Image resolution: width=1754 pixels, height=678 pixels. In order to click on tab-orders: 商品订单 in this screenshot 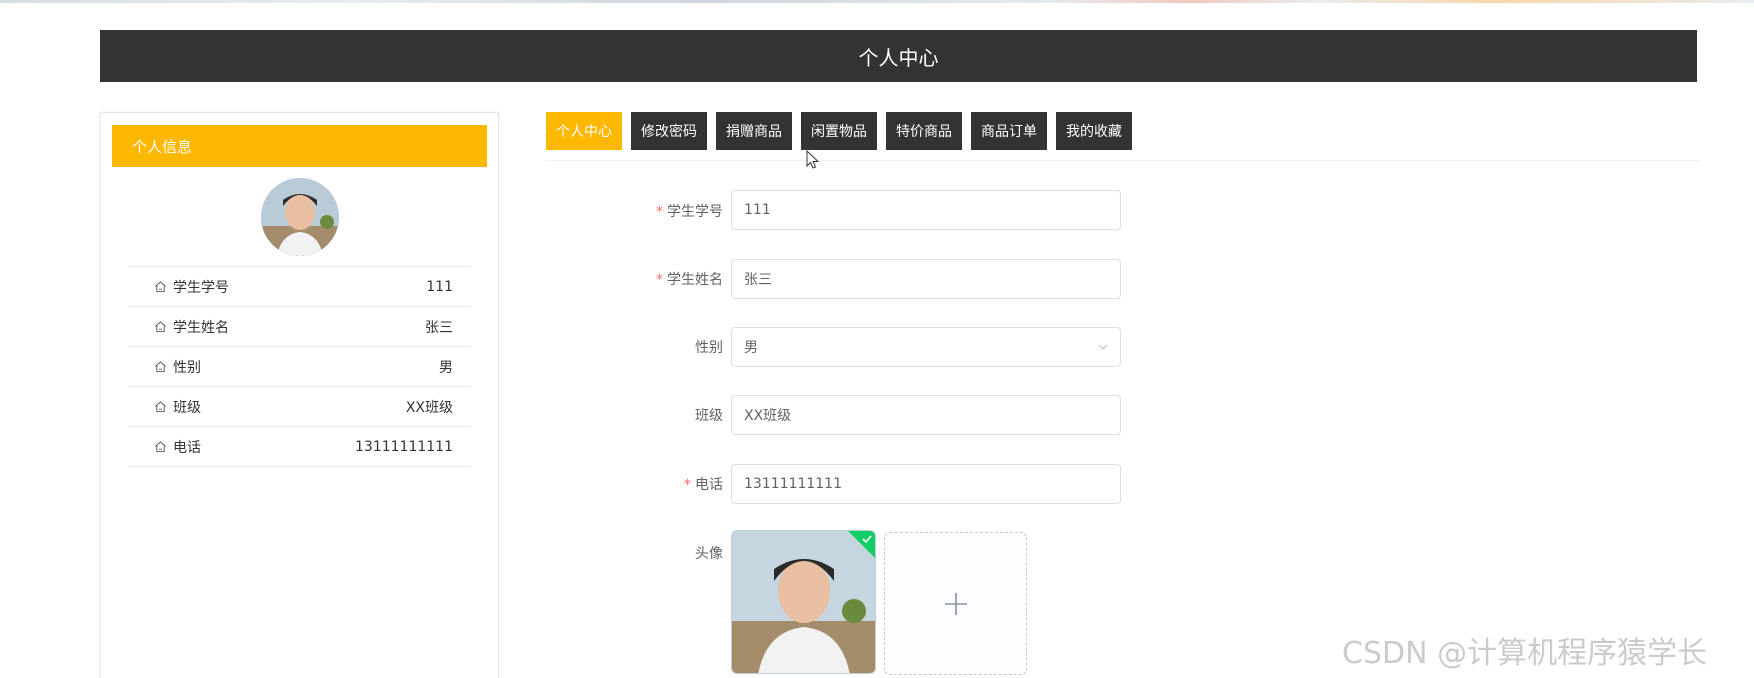, I will do `click(1009, 131)`.